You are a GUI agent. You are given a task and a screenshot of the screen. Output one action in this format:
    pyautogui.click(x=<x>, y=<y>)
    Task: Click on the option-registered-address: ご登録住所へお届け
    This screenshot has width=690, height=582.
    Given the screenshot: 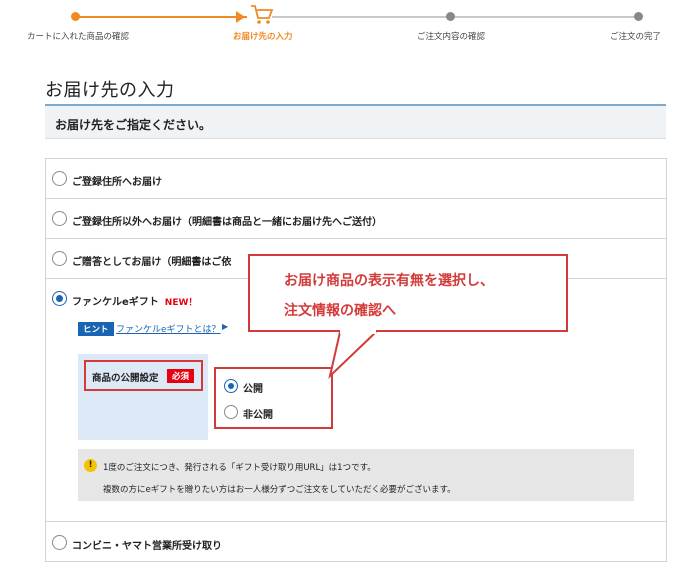 What is the action you would take?
    pyautogui.click(x=356, y=179)
    